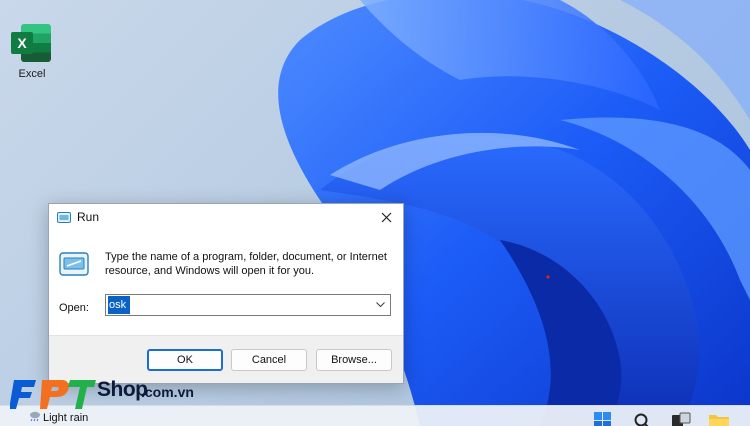 The image size is (750, 426). I want to click on close-button, so click(386, 217).